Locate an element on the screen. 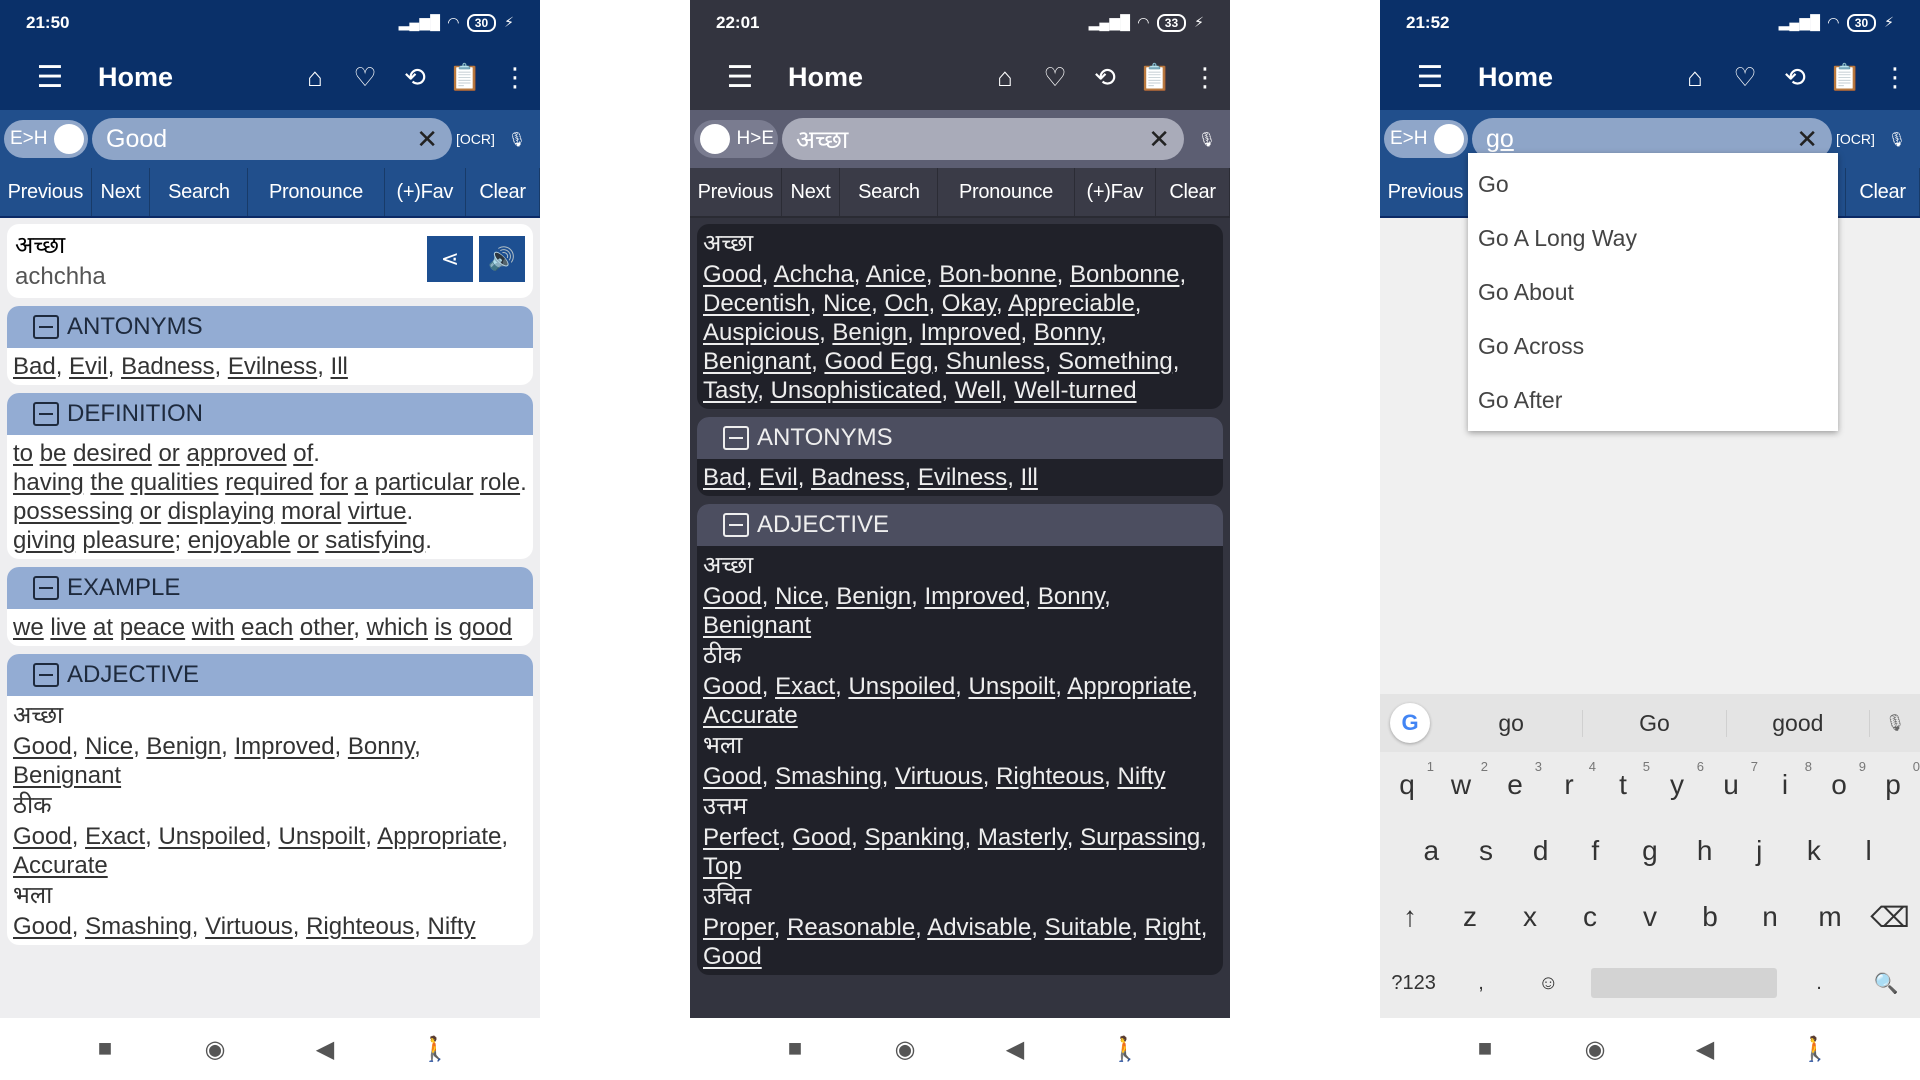 Image resolution: width=1920 pixels, height=1080 pixels. key-o: o9 is located at coordinates (1840, 780).